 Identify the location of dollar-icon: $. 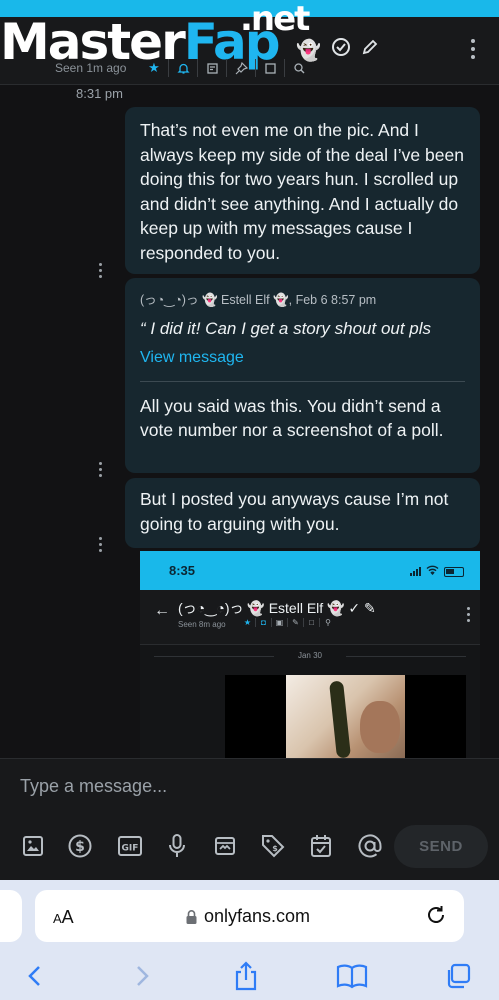
(80, 846).